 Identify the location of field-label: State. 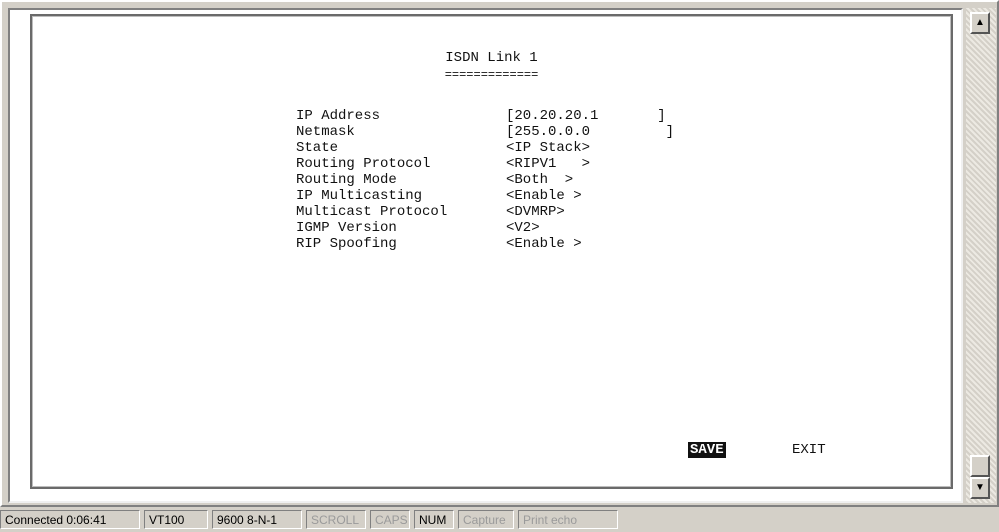
(317, 148).